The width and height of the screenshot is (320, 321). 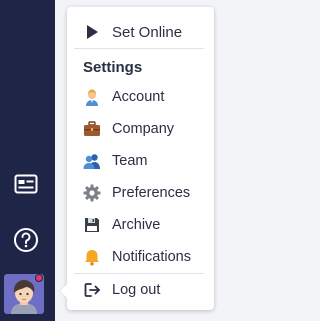 I want to click on help-icon, so click(x=26, y=240).